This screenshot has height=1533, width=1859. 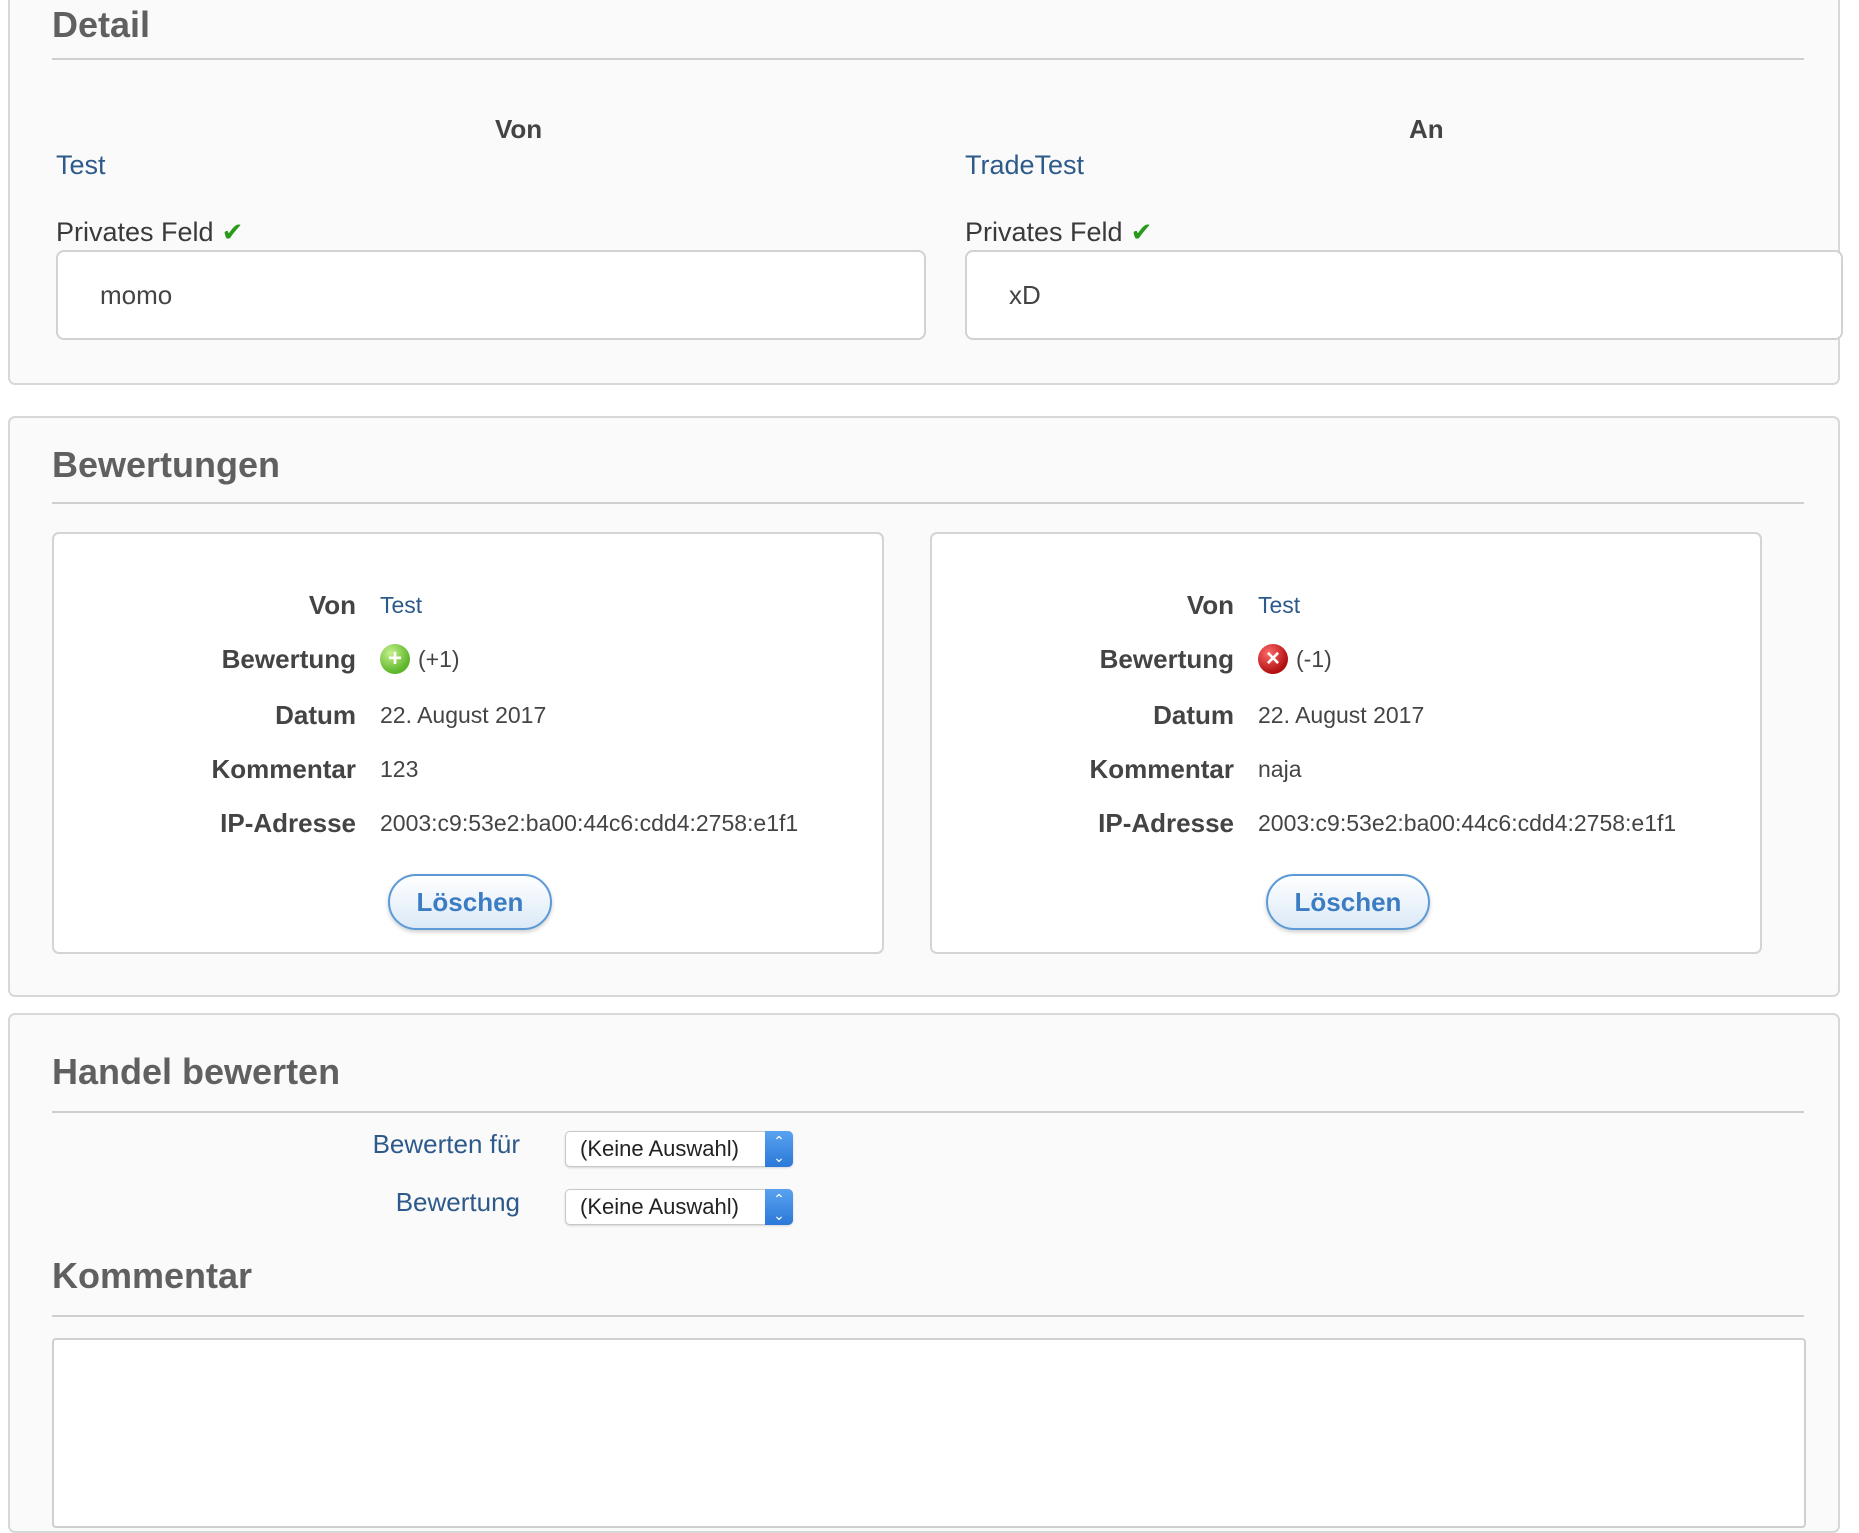 I want to click on to-heading: An, so click(x=1426, y=129).